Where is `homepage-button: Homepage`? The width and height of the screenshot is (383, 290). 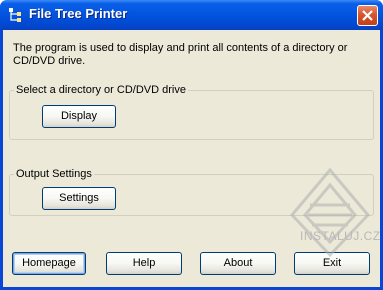
homepage-button: Homepage is located at coordinates (49, 263).